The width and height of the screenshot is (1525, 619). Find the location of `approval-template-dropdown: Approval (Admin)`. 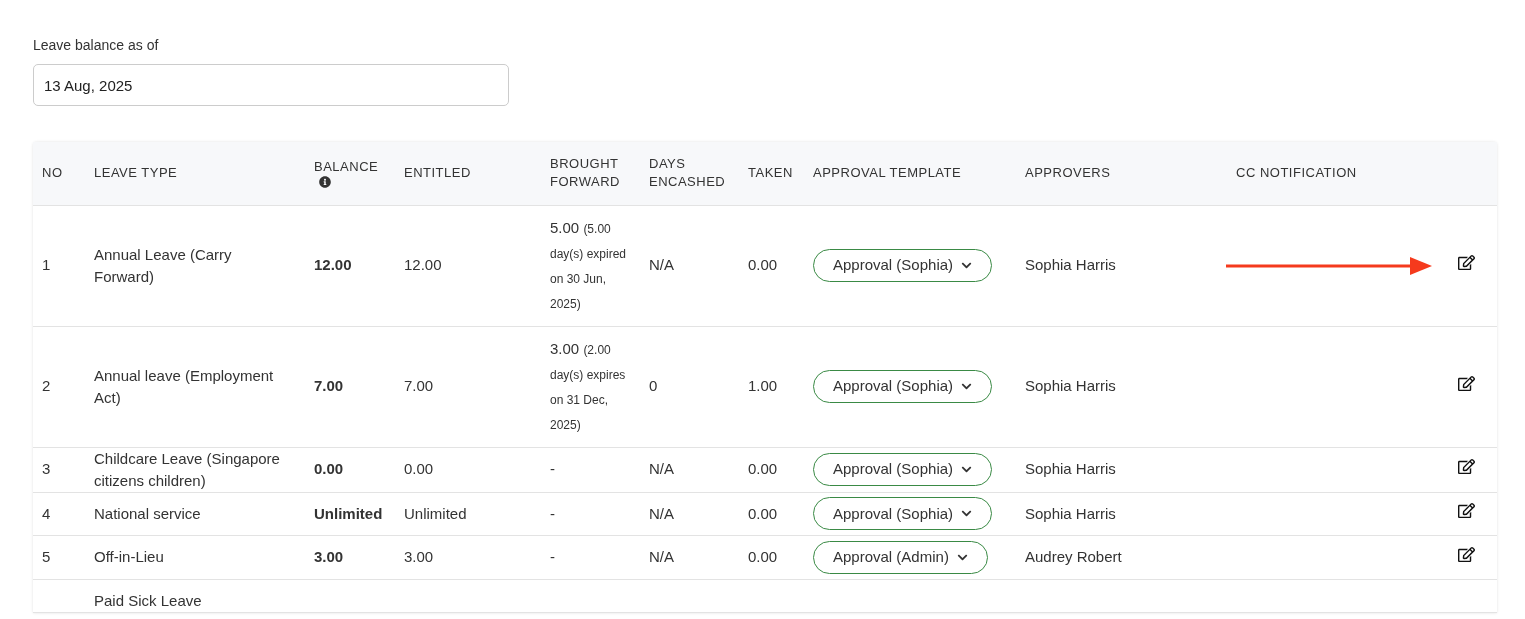

approval-template-dropdown: Approval (Admin) is located at coordinates (900, 557).